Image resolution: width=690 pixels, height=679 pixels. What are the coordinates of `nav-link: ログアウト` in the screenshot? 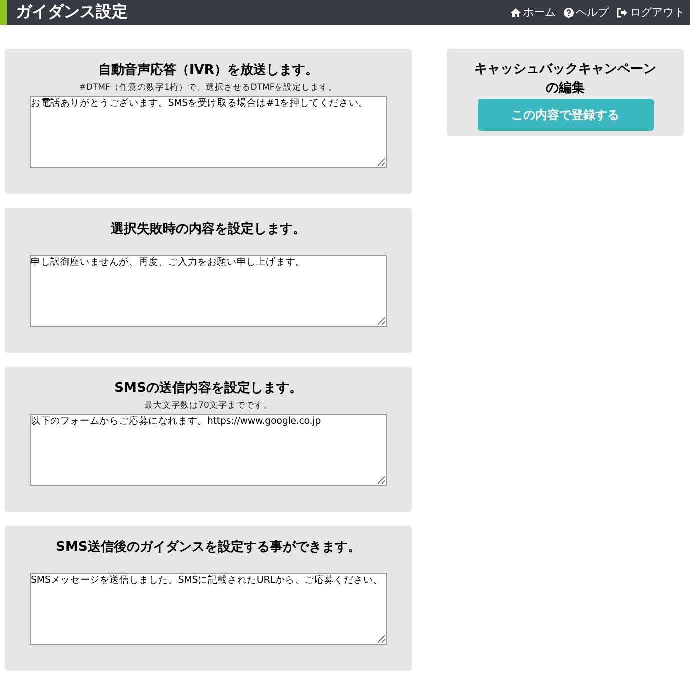 It's located at (651, 12).